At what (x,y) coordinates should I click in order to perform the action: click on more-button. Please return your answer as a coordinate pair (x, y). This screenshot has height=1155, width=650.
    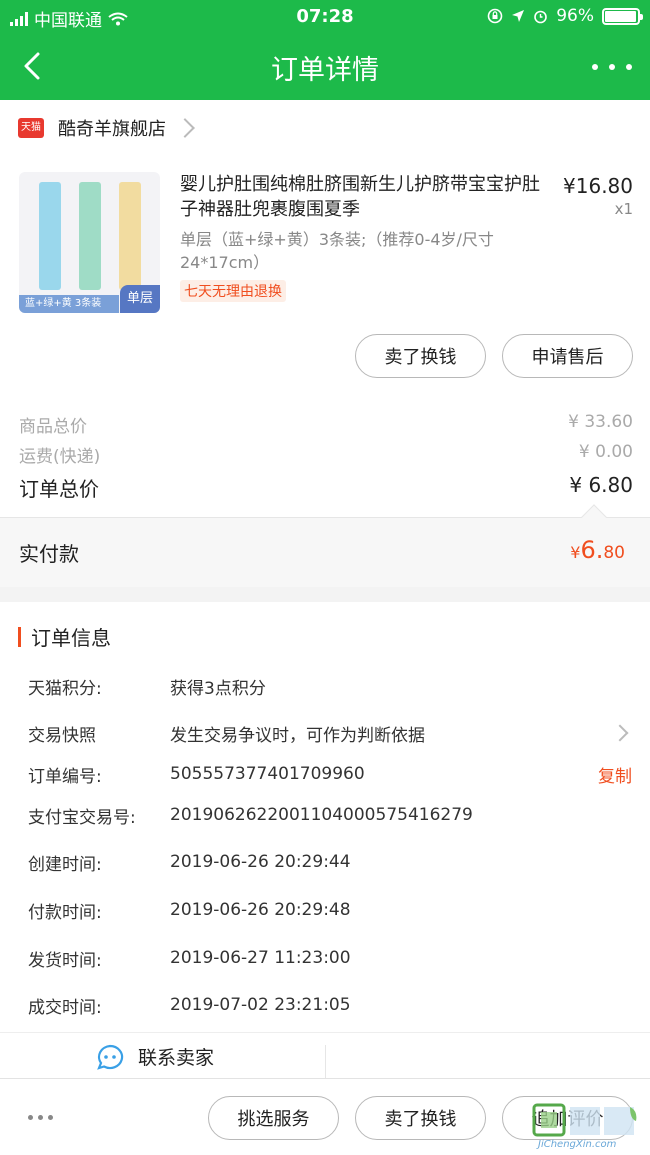
    Looking at the image, I should click on (612, 67).